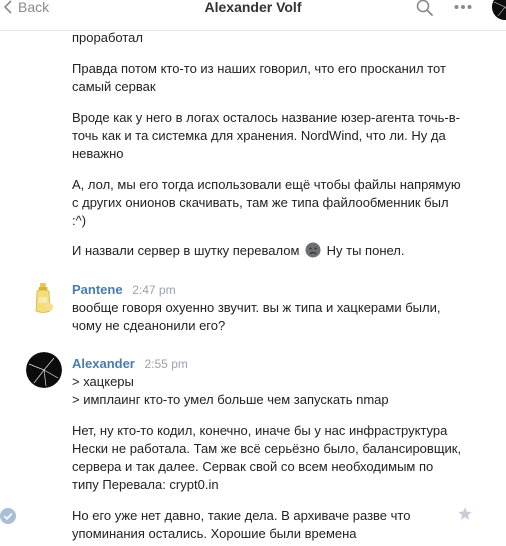 The image size is (506, 546). I want to click on search-button, so click(424, 8).